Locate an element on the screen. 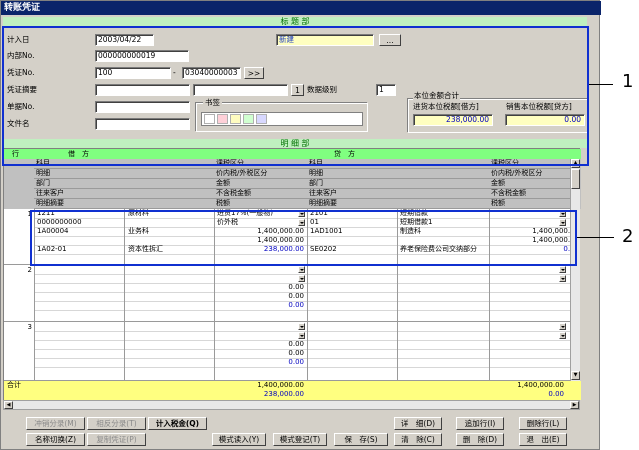 The width and height of the screenshot is (639, 450). total-credit-tax: 0.00 is located at coordinates (556, 394).